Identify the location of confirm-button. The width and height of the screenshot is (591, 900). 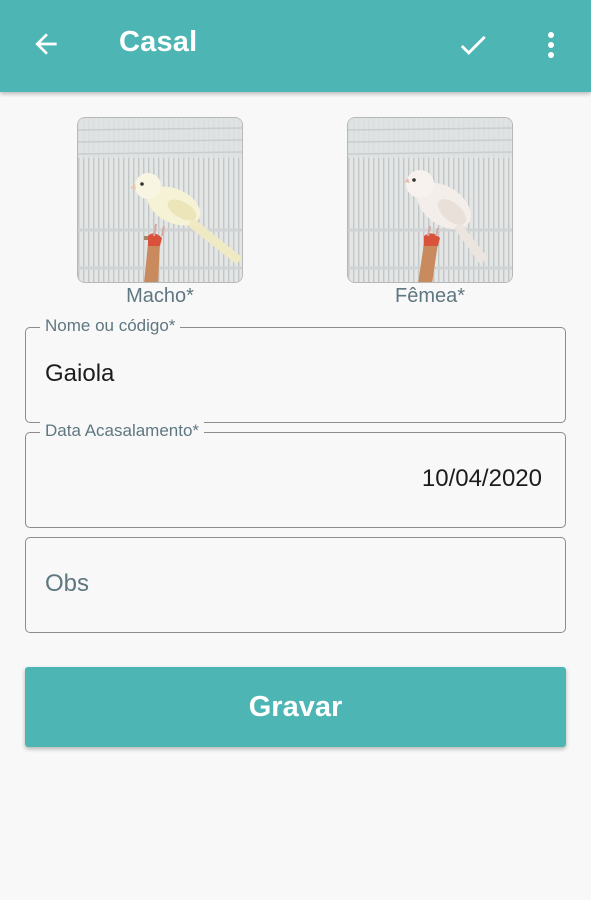
(473, 47).